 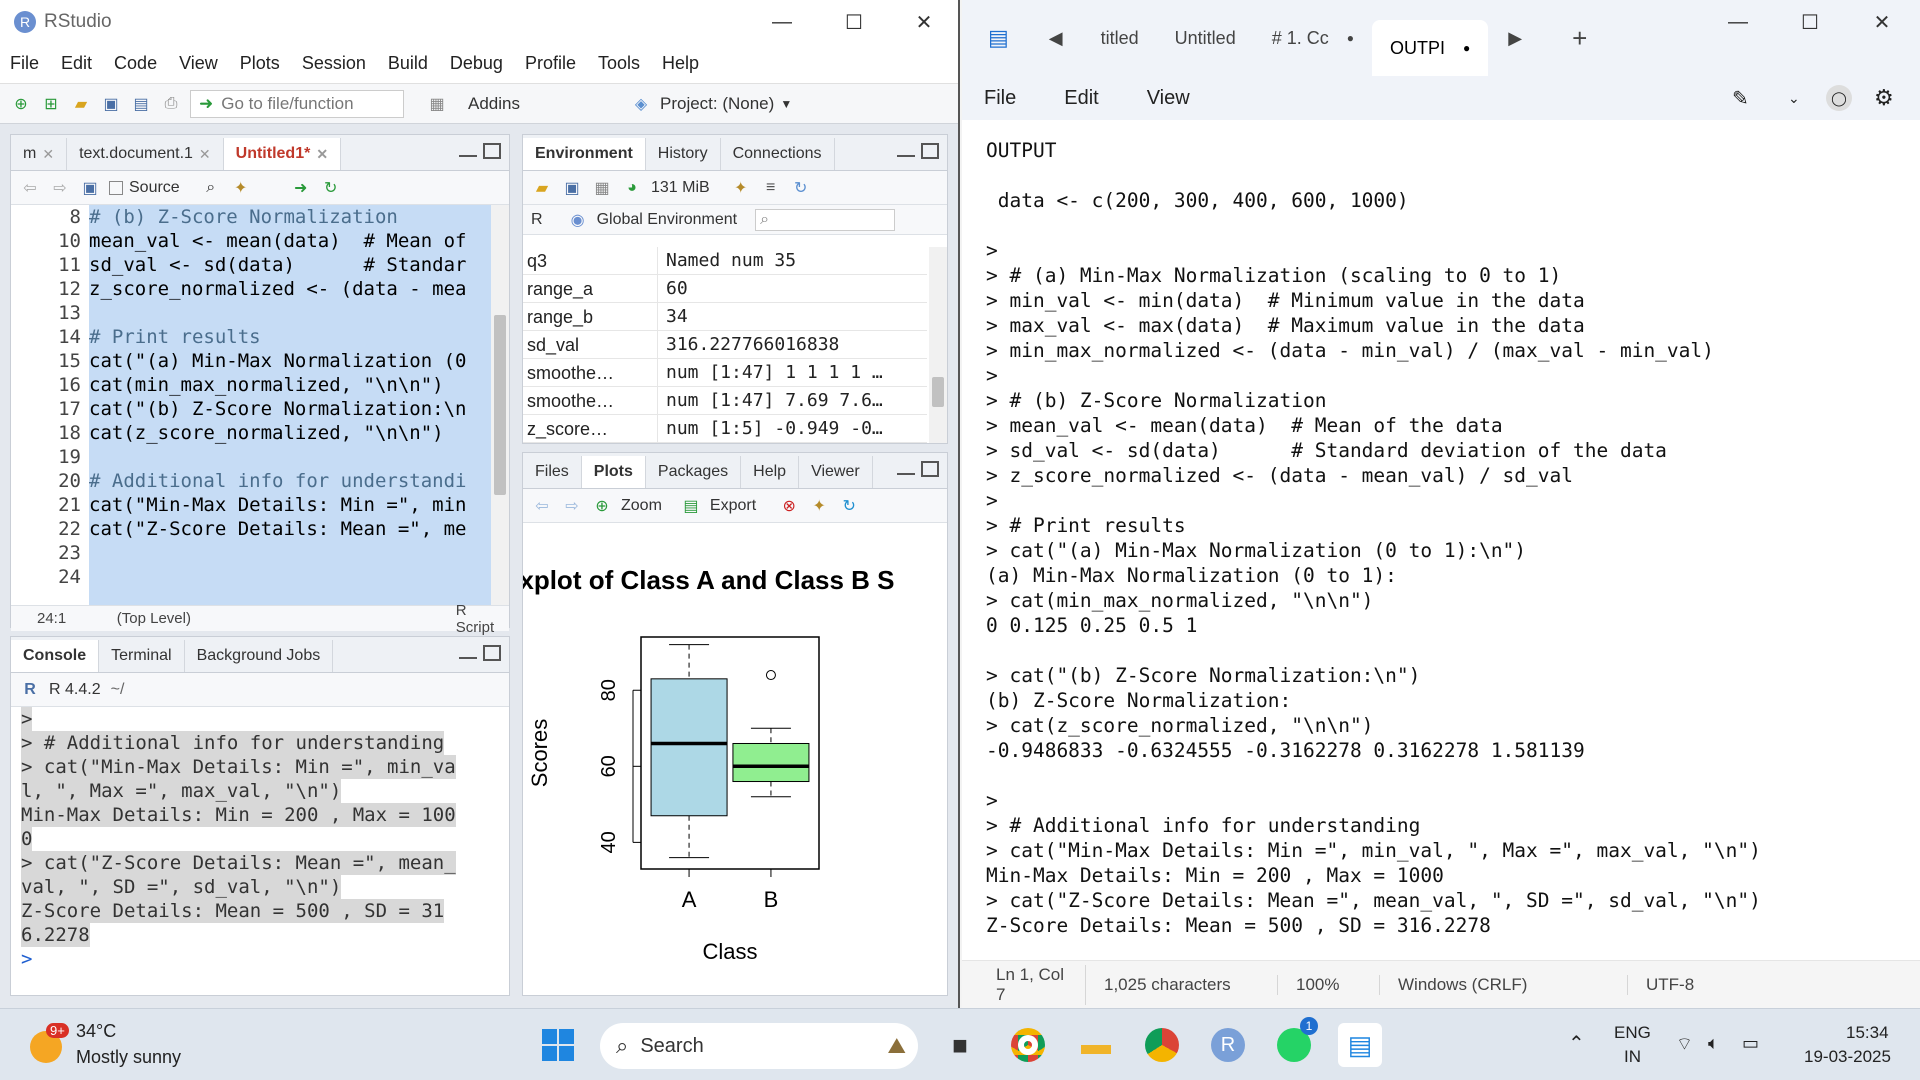 I want to click on tab-help: Help, so click(x=770, y=472).